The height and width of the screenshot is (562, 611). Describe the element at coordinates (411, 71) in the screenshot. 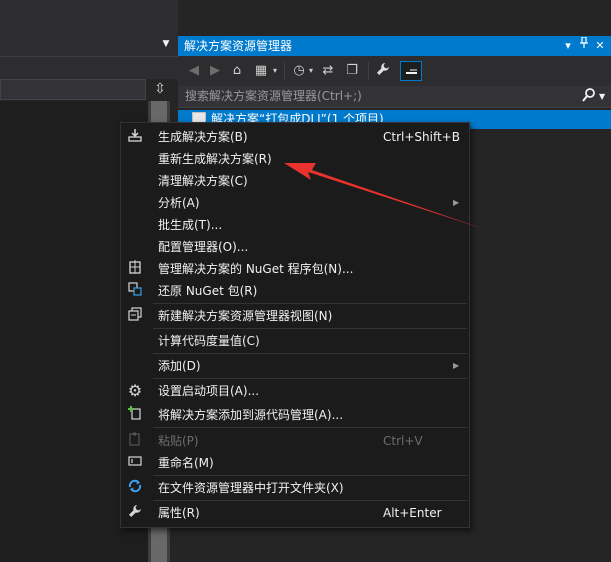

I see `preview-selected-items-button` at that location.